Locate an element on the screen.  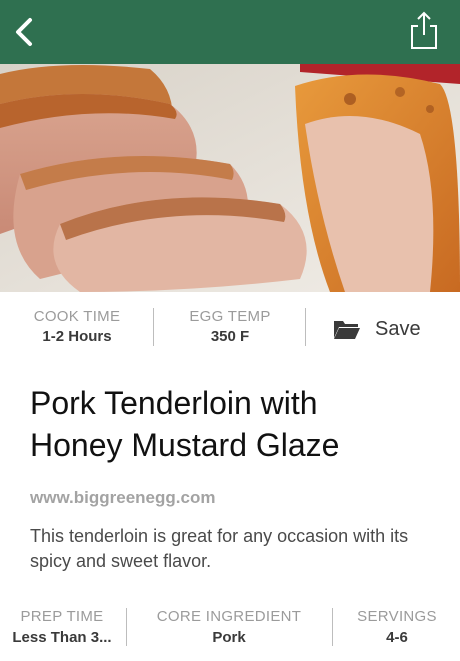
servings-value: 4-6 is located at coordinates (397, 637).